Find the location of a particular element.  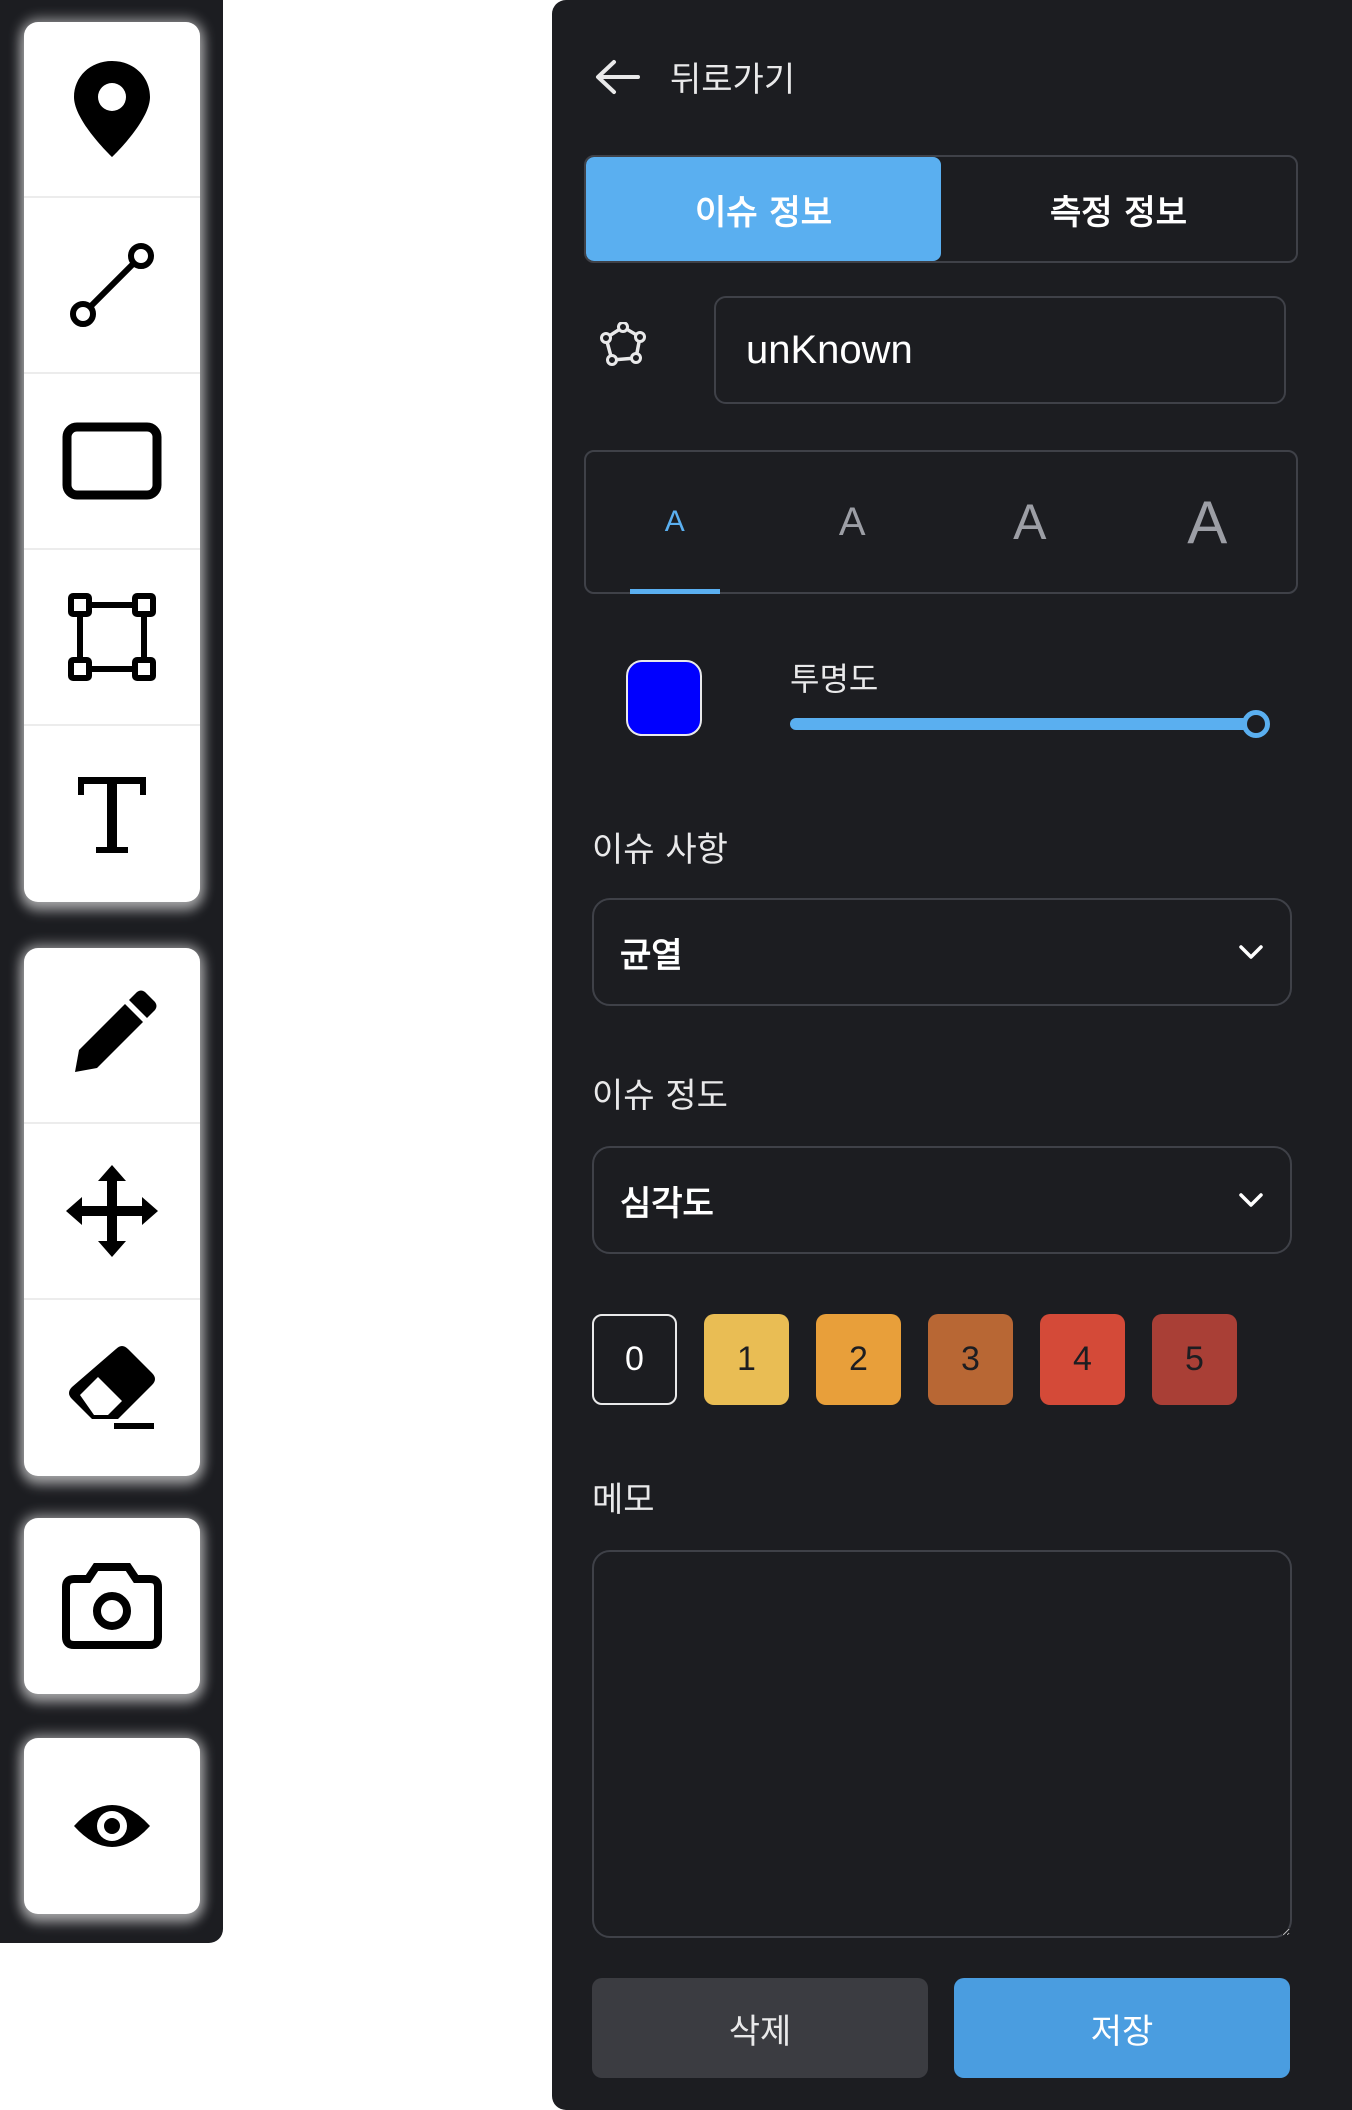

rectangle-tool-button is located at coordinates (112, 462).